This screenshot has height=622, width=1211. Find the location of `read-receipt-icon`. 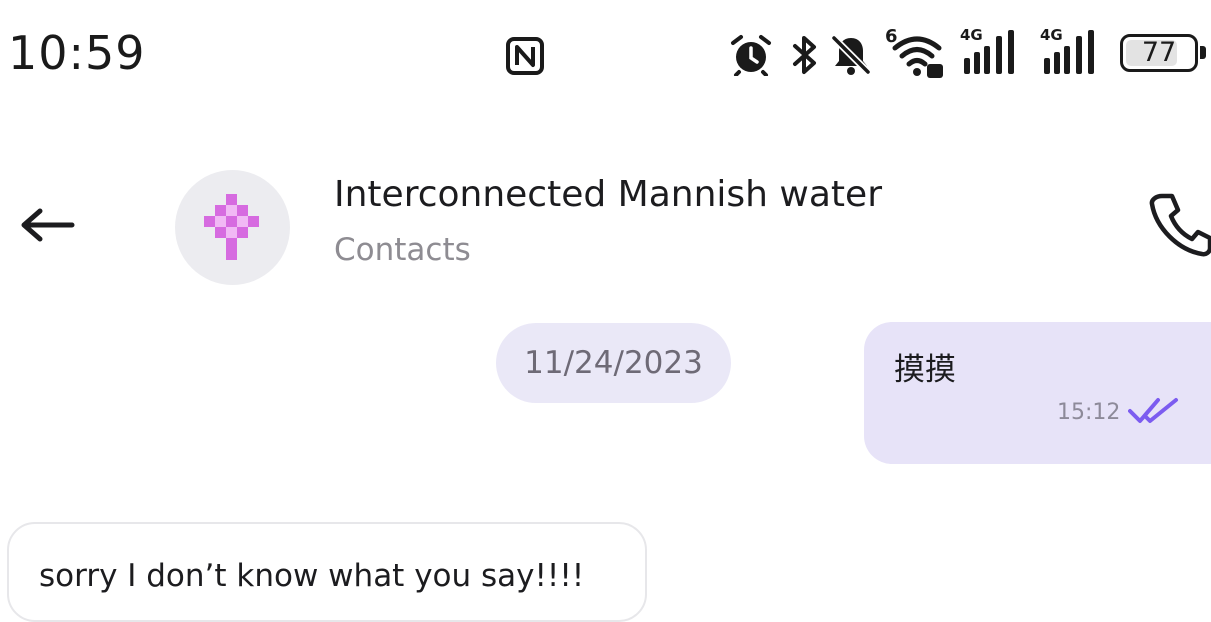

read-receipt-icon is located at coordinates (1155, 413).